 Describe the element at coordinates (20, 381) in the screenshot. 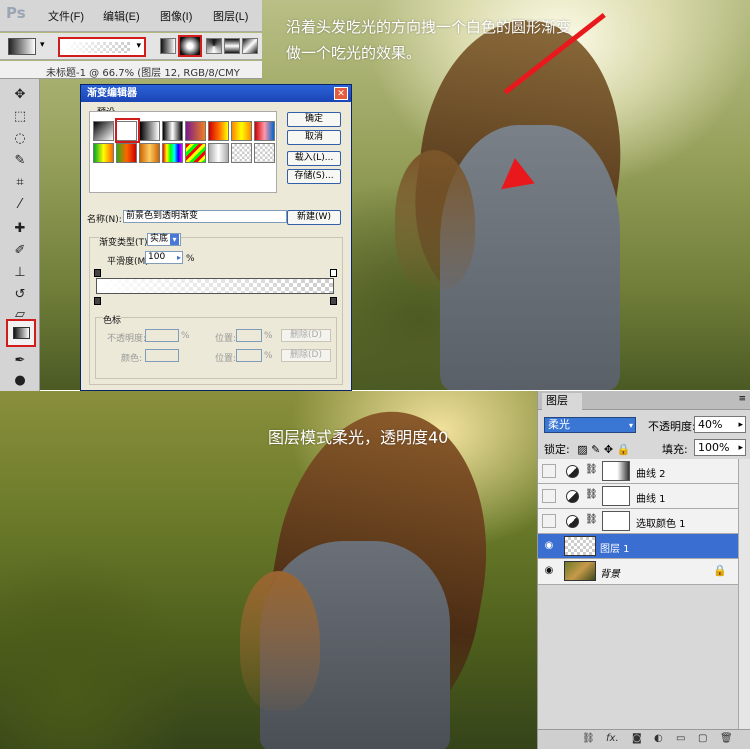

I see `zoom-tool-icon: ●` at that location.